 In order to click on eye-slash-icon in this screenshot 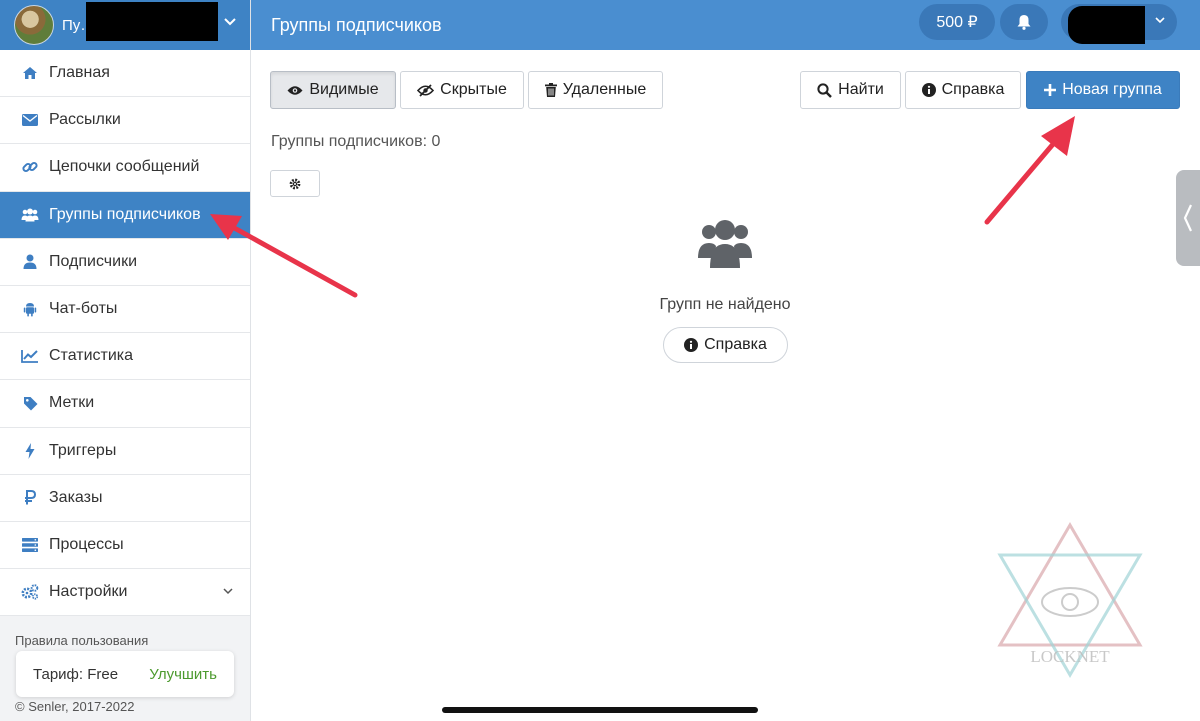, I will do `click(426, 90)`.